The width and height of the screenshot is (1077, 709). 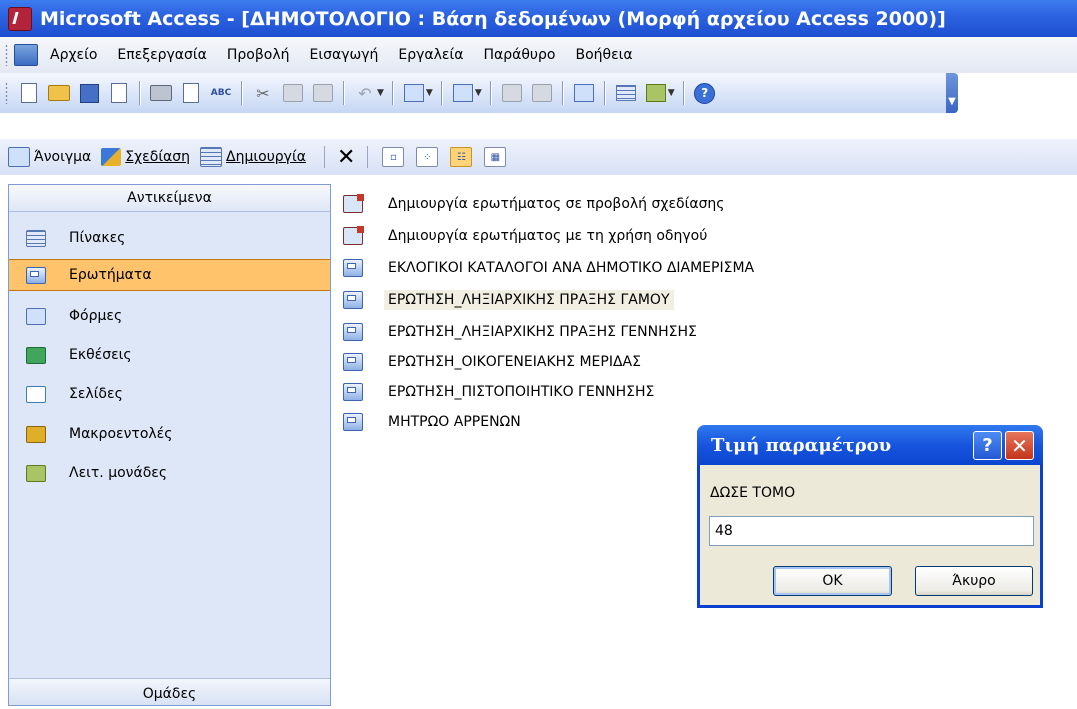 What do you see at coordinates (626, 93) in the screenshot?
I see `relationships-button` at bounding box center [626, 93].